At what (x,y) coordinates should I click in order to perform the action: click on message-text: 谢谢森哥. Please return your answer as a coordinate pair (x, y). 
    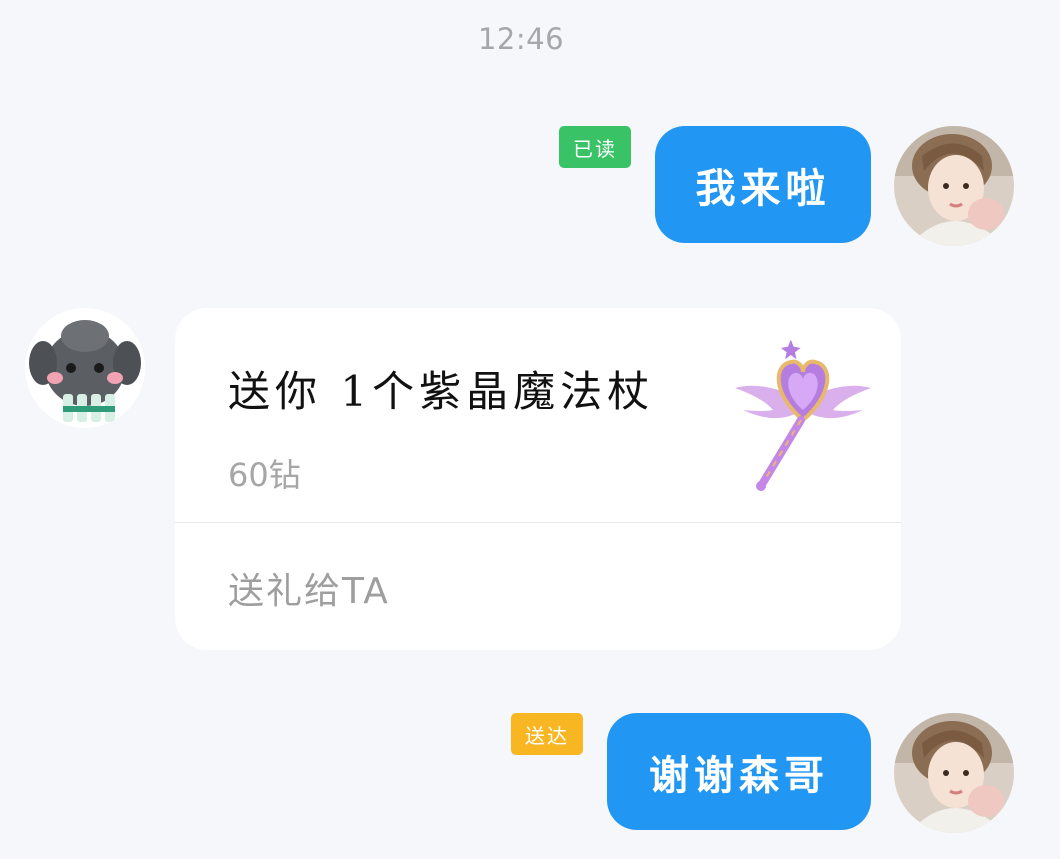
    Looking at the image, I should click on (739, 775).